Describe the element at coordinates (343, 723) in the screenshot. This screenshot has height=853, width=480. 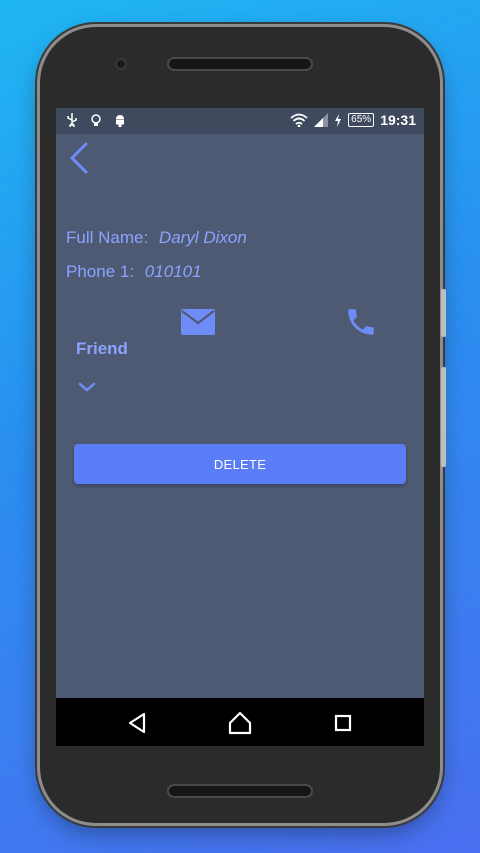
I see `recent-apps-icon` at that location.